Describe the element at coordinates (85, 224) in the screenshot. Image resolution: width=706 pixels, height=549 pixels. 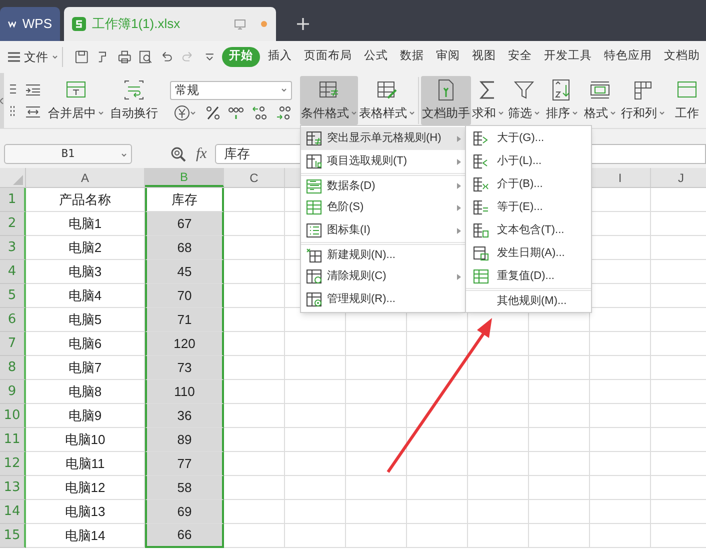
I see `table-cell: 电脑1` at that location.